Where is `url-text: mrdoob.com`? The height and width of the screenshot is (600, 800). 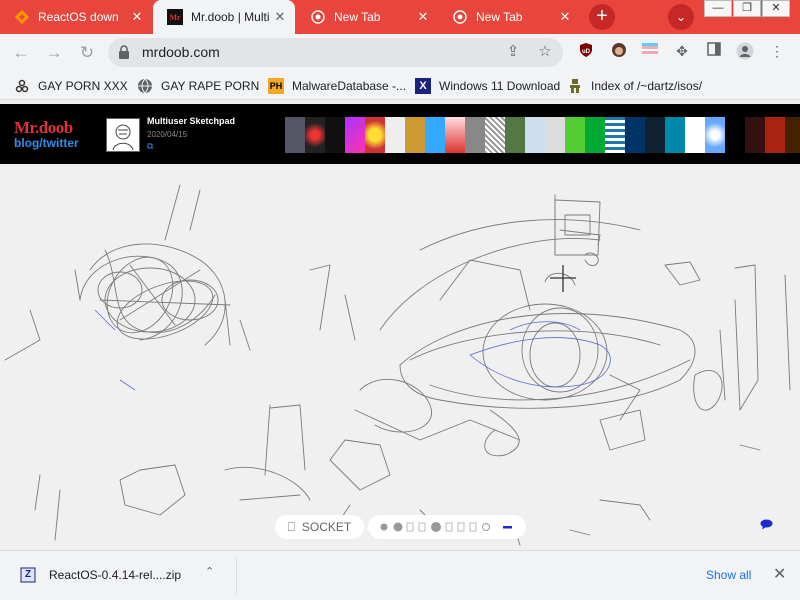 url-text: mrdoob.com is located at coordinates (181, 52).